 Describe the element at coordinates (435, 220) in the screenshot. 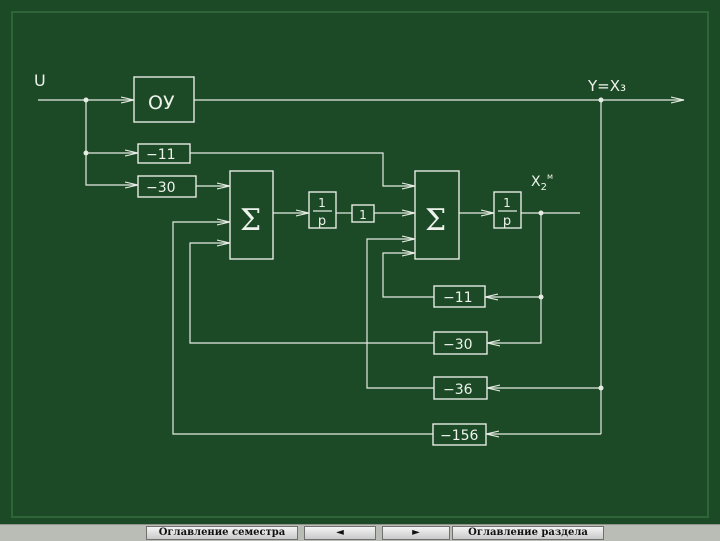

I see `summer-2-symbol: Σ` at that location.